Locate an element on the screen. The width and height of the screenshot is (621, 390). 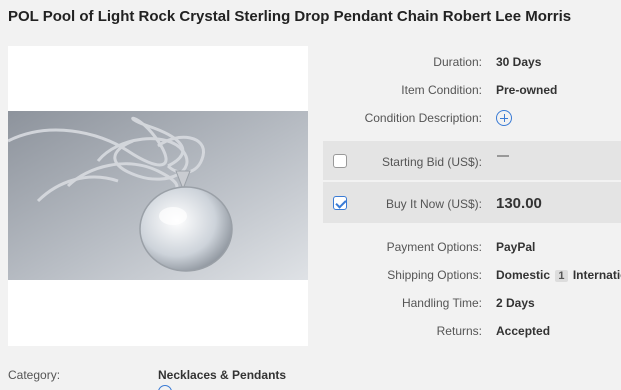
shipping-international: International is located at coordinates (596, 275).